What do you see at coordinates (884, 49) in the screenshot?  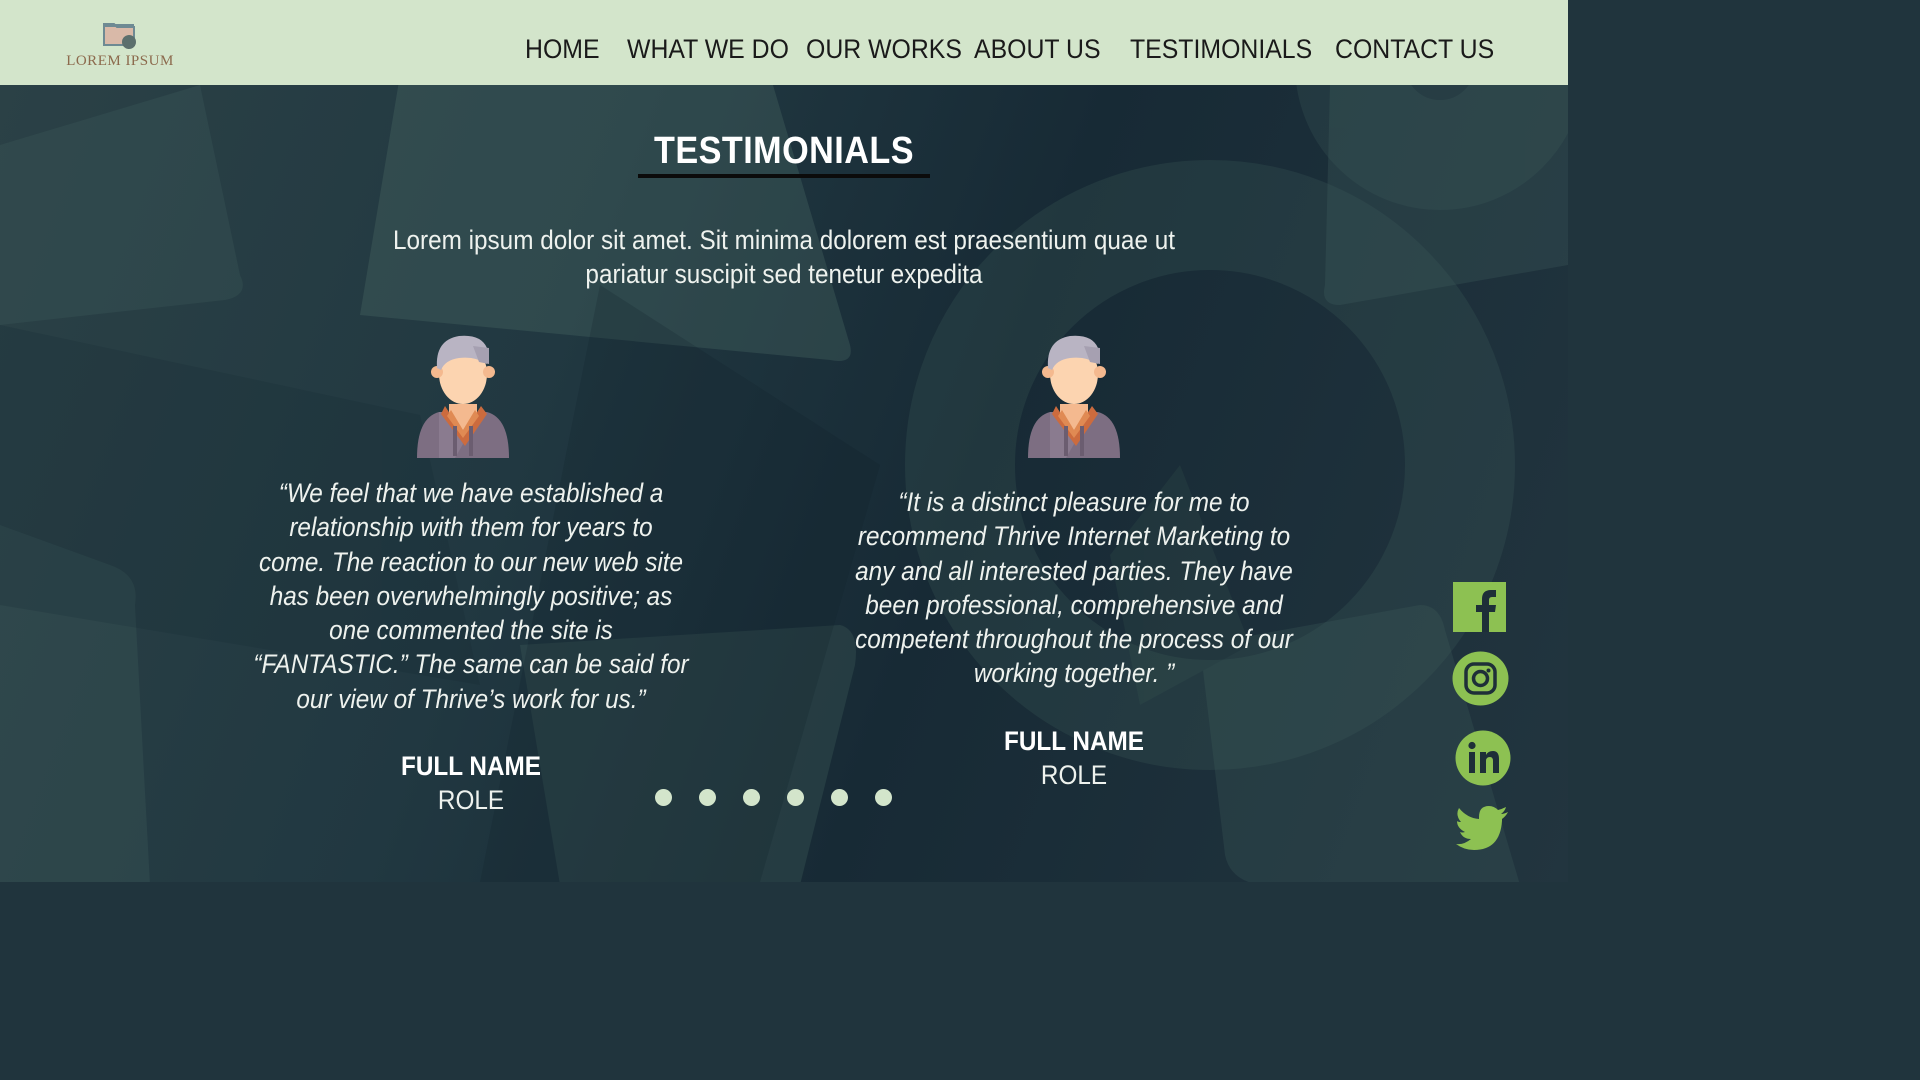 I see `nav-our-works: OUR WORKS` at bounding box center [884, 49].